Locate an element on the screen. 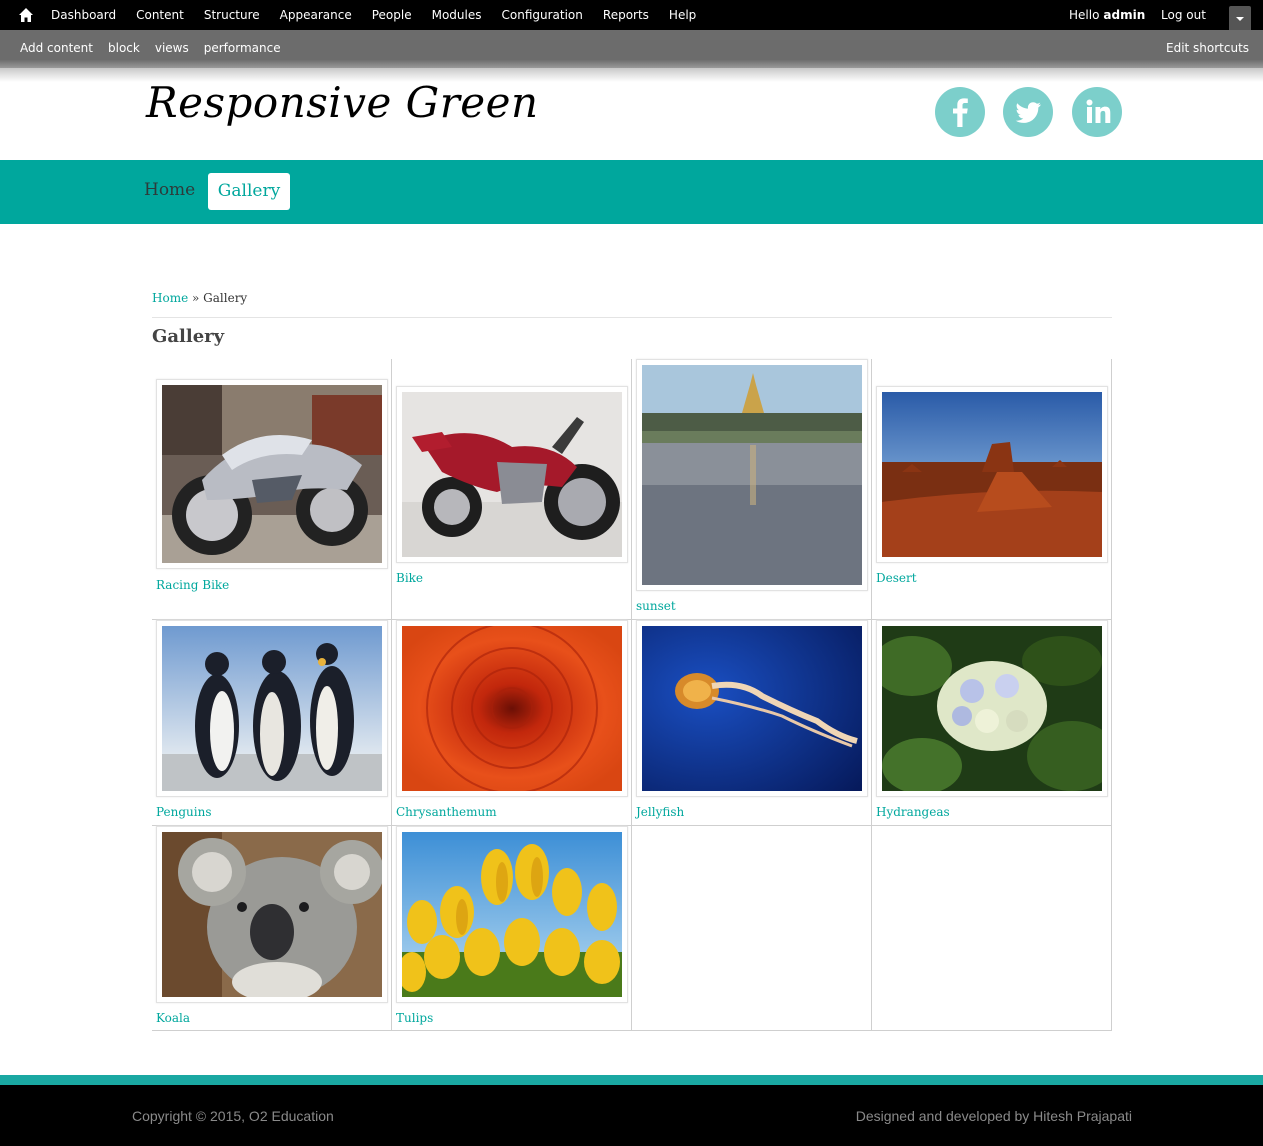 The image size is (1263, 1146). gallery-caption: sunset is located at coordinates (656, 606).